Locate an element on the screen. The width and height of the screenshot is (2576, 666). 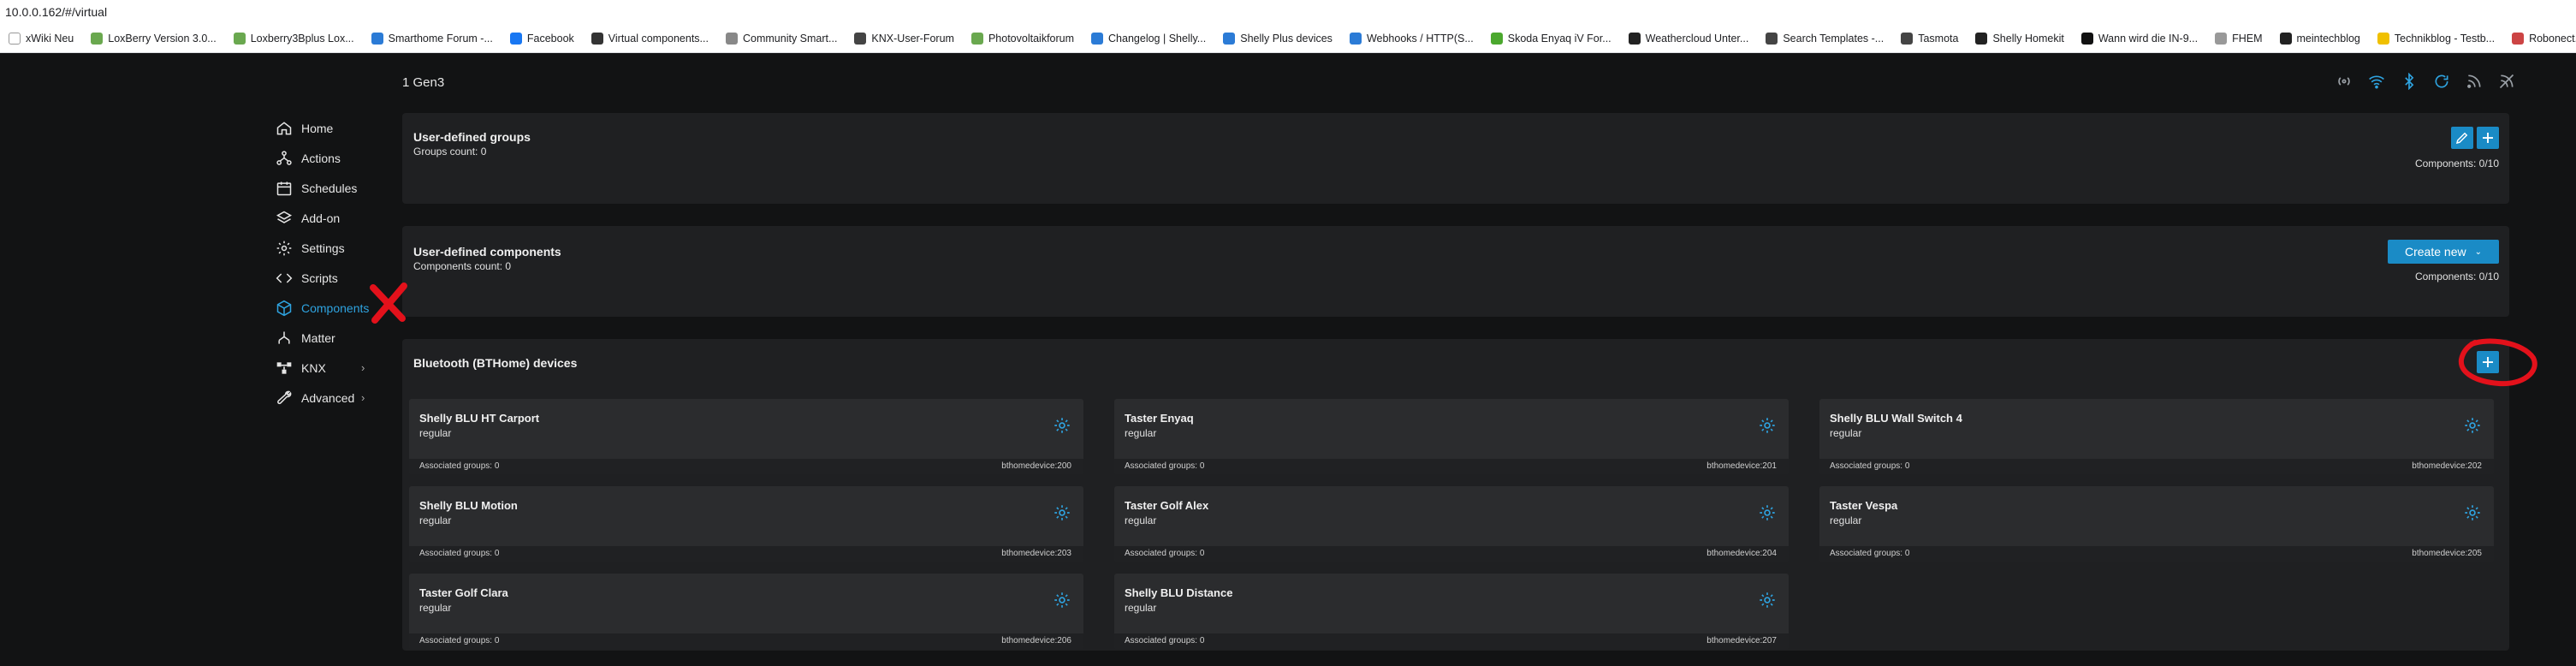
url-text: 10.0.0.162/#/virtual is located at coordinates (56, 12).